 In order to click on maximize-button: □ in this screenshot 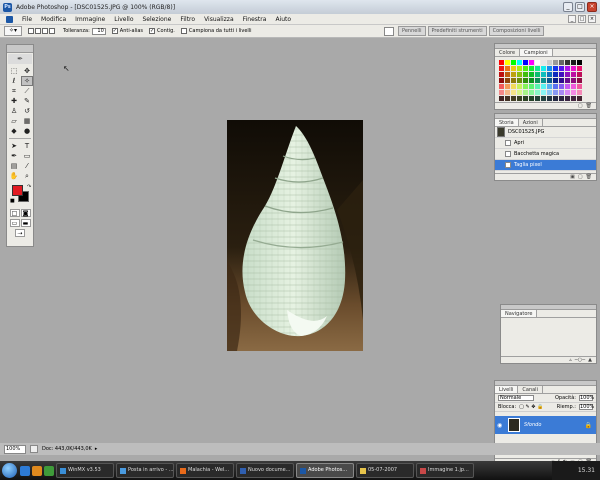, I will do `click(580, 7)`.